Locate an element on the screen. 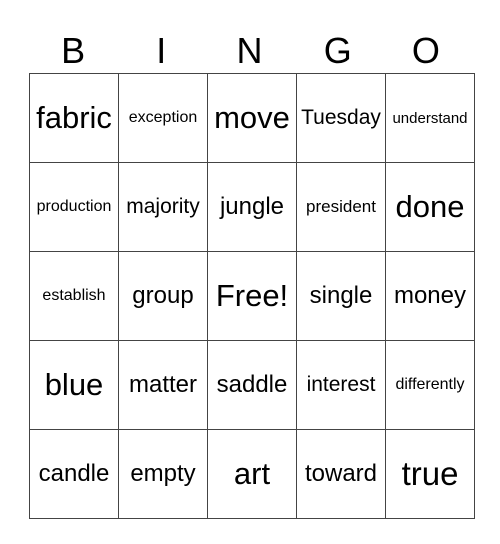  card-cell: single is located at coordinates (341, 296).